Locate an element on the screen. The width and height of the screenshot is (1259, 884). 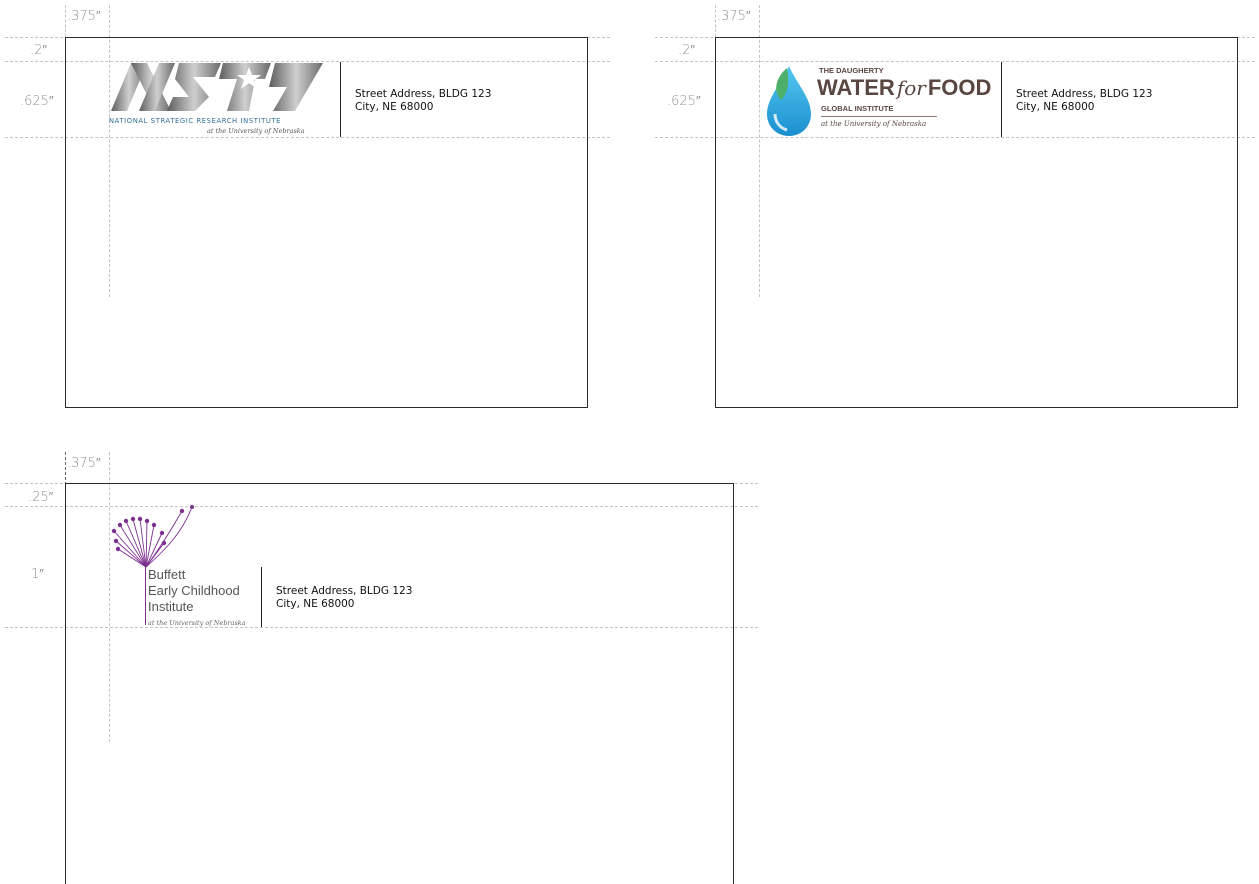
wff-logo-food: FOOD is located at coordinates (959, 87).